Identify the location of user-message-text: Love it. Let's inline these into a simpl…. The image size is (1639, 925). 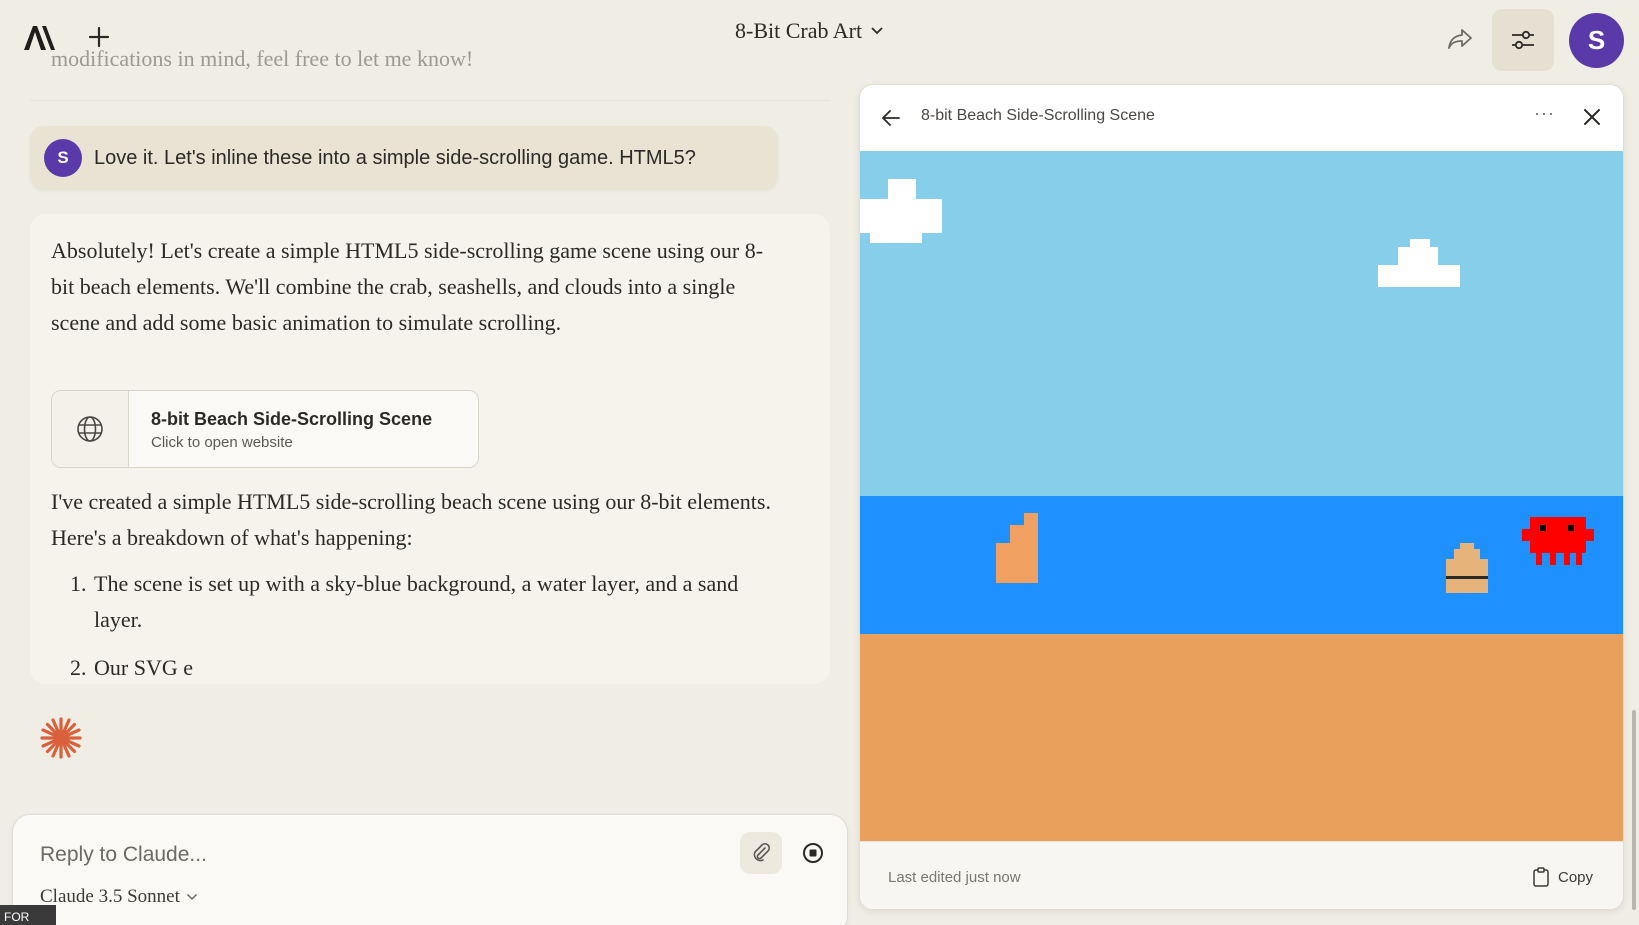
(395, 157).